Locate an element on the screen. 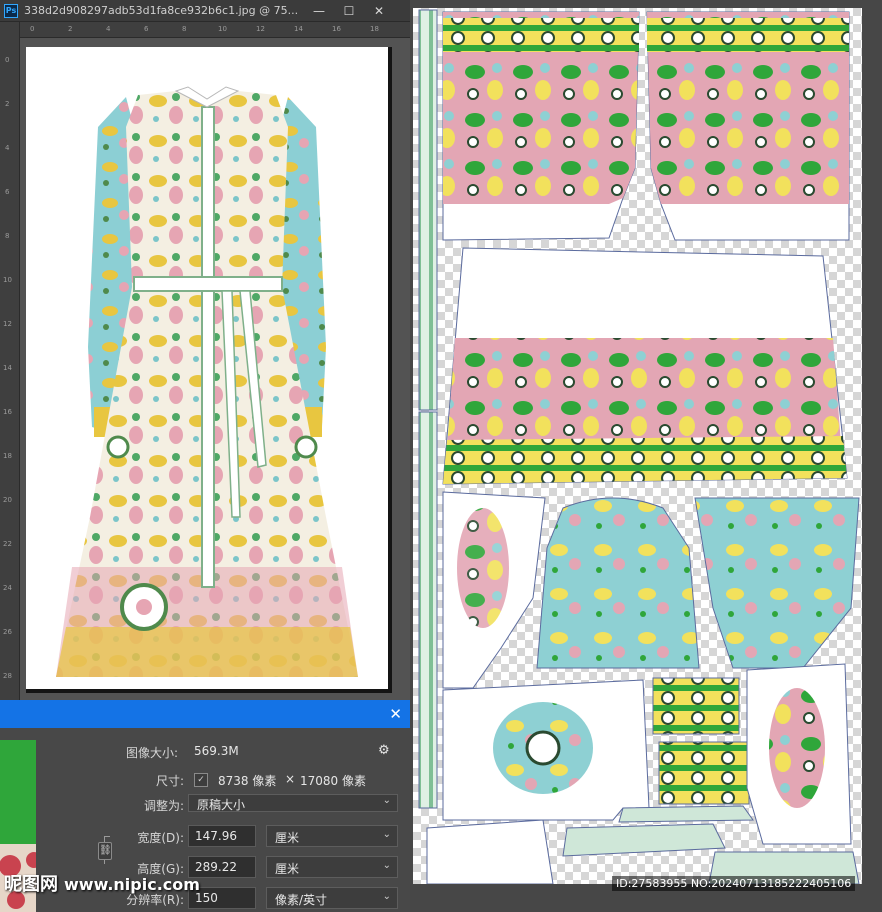  ruler-tick-label: 28 is located at coordinates (7, 676).